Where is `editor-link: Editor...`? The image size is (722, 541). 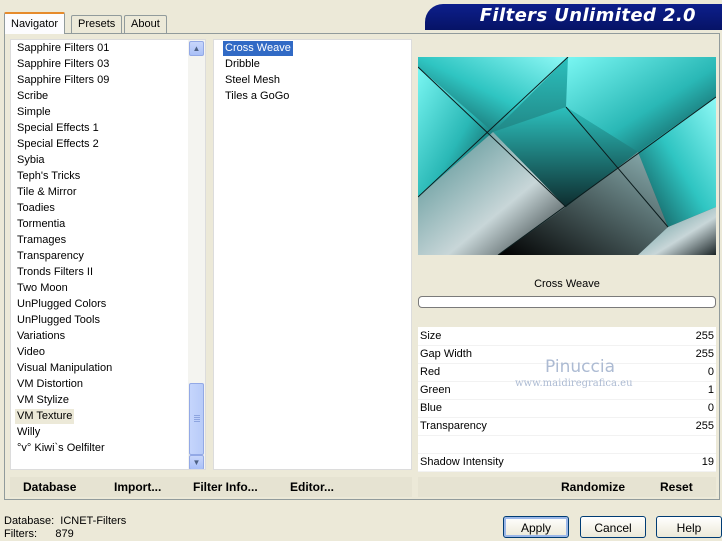
editor-link: Editor... is located at coordinates (312, 487).